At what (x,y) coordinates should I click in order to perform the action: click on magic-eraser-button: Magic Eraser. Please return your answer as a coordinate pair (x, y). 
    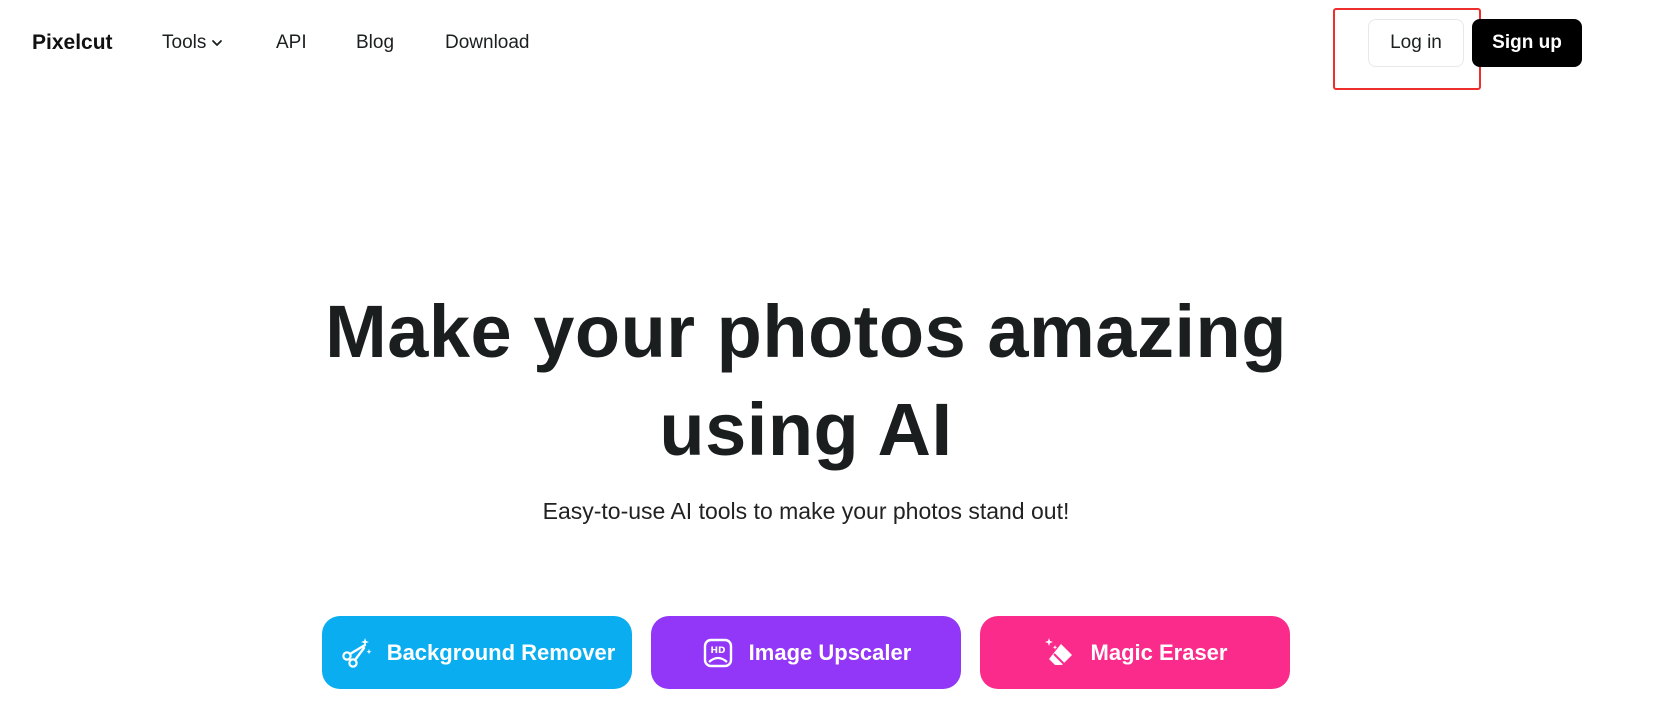
    Looking at the image, I should click on (1135, 652).